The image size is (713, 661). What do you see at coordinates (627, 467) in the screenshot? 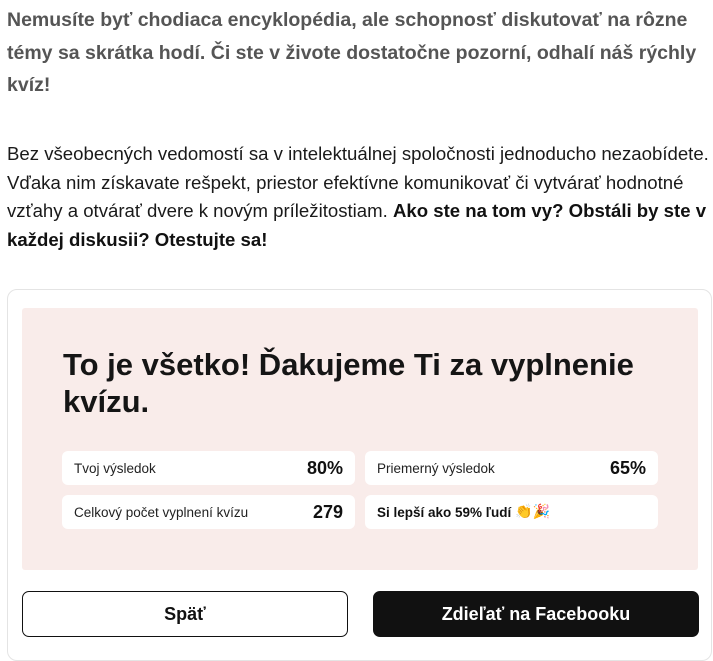
I see `average-score-value: 65%` at bounding box center [627, 467].